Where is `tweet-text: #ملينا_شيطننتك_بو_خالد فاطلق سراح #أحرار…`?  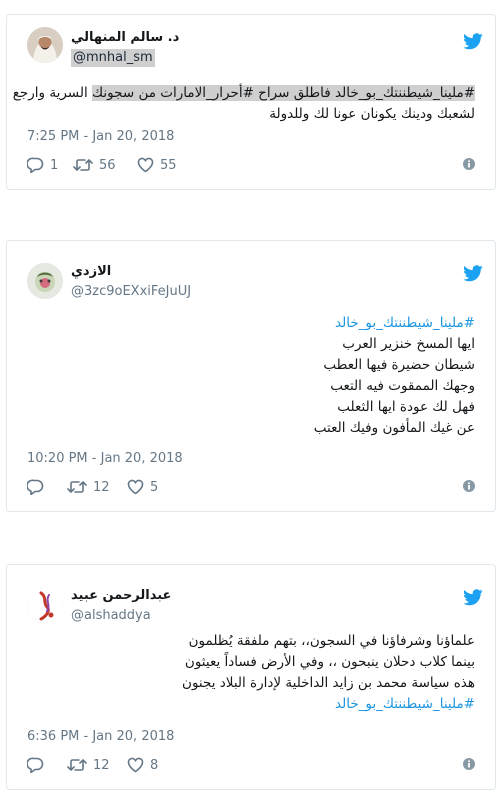 tweet-text: #ملينا_شيطننتك_بو_خالد فاطلق سراح #أحرار… is located at coordinates (244, 104).